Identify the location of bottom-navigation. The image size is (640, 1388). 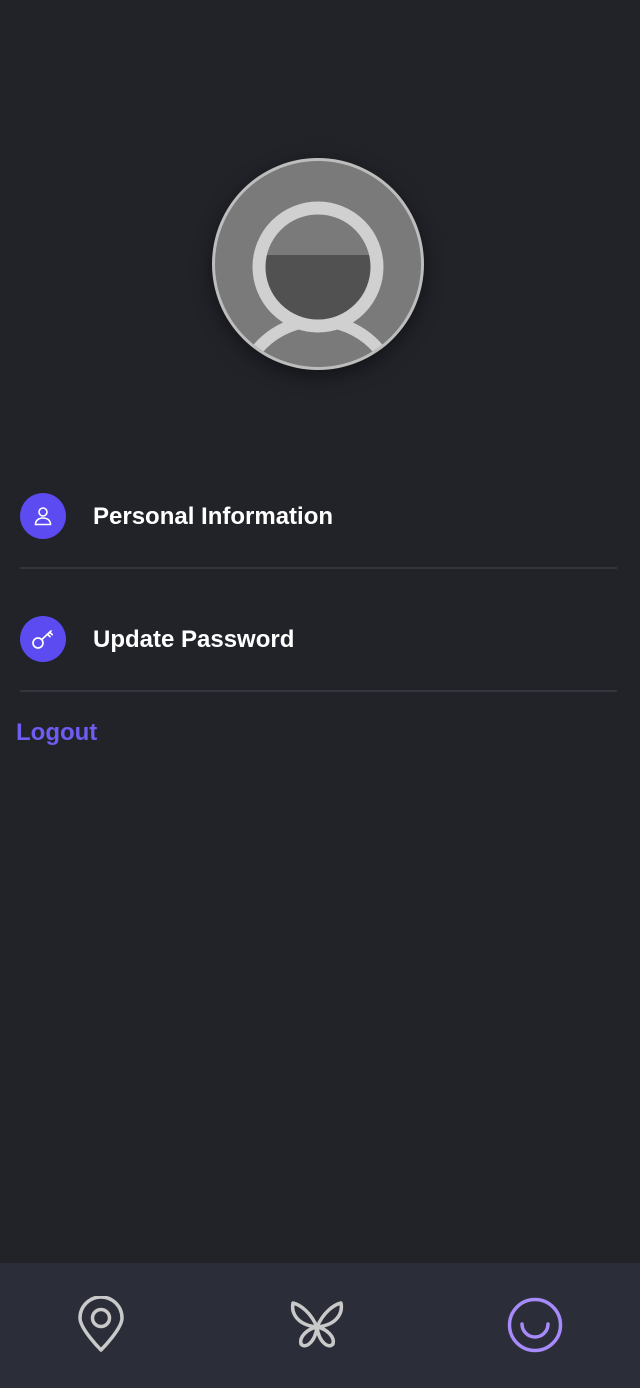
(320, 1325).